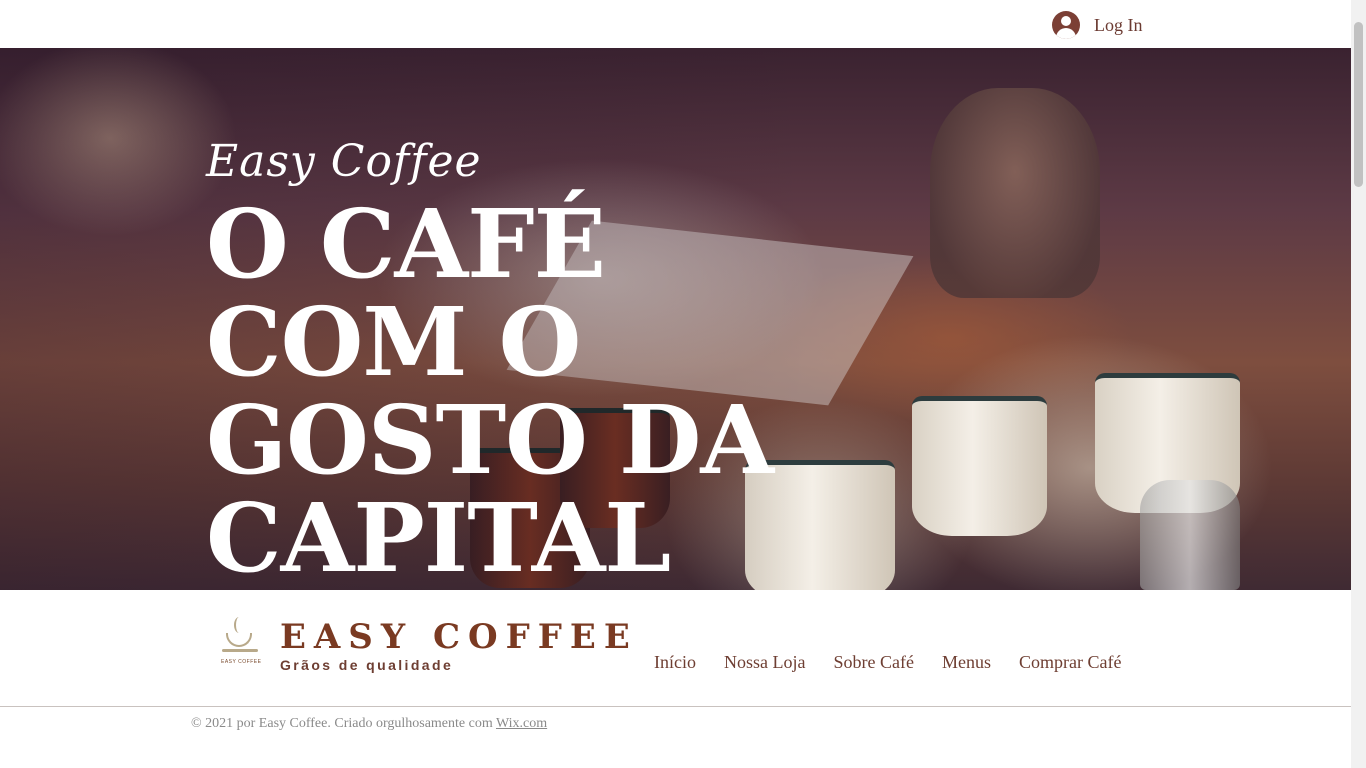 This screenshot has width=1366, height=768. Describe the element at coordinates (344, 161) in the screenshot. I see `hero-subtitle: Easy Coffee` at that location.